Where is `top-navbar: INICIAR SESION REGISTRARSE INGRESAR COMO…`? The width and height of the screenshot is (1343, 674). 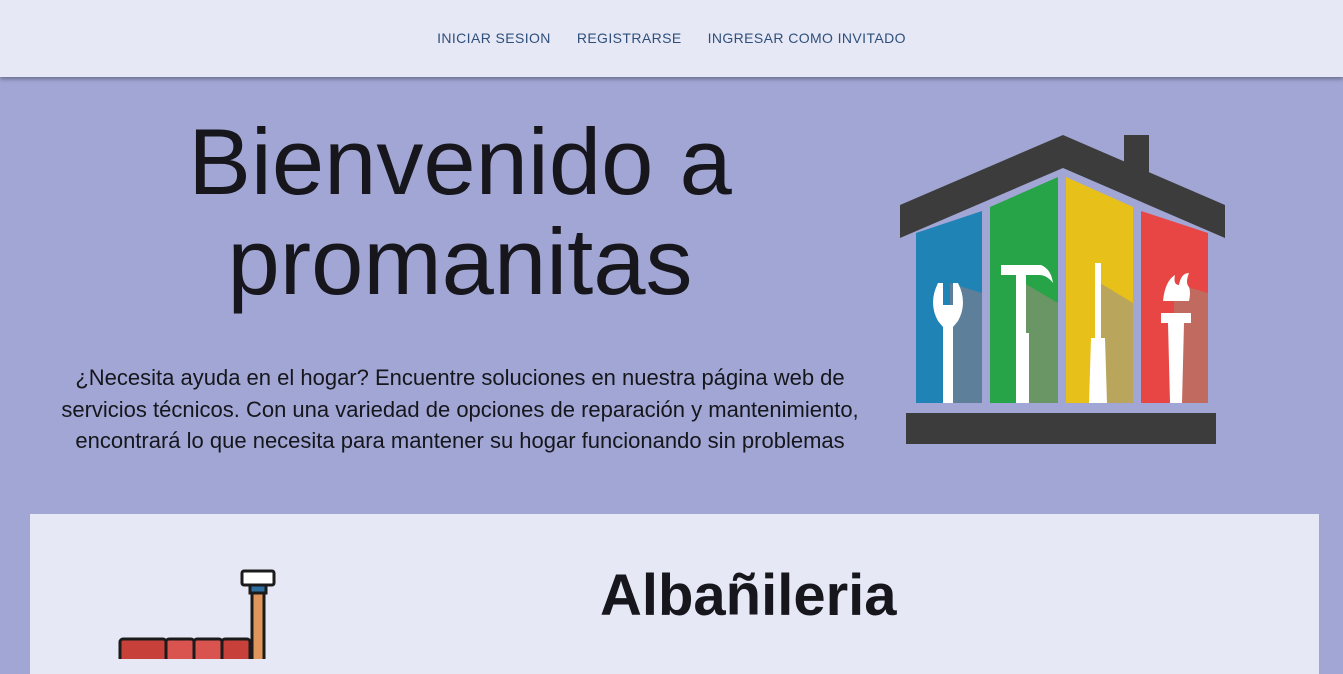
top-navbar: INICIAR SESION REGISTRARSE INGRESAR COMO… is located at coordinates (671, 38).